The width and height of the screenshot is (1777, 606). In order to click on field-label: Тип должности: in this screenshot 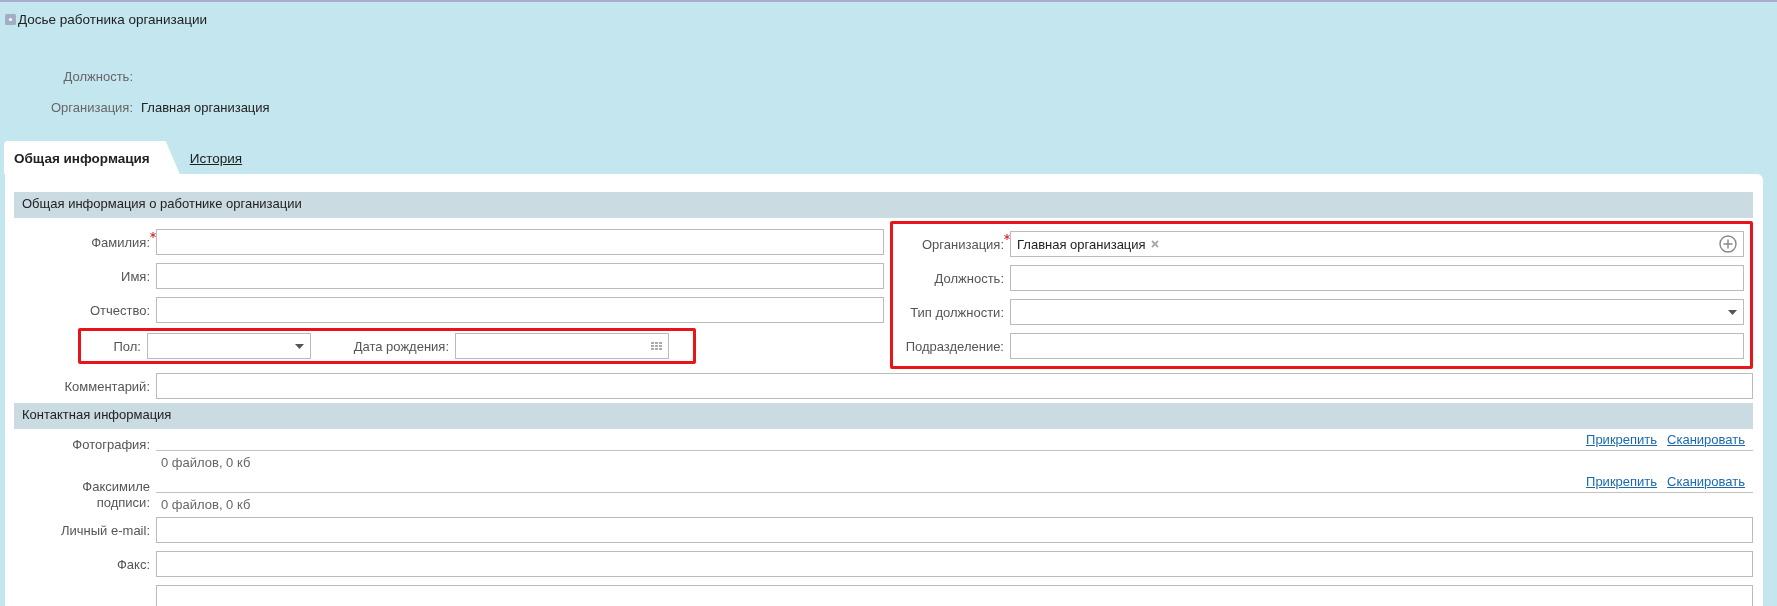, I will do `click(957, 312)`.